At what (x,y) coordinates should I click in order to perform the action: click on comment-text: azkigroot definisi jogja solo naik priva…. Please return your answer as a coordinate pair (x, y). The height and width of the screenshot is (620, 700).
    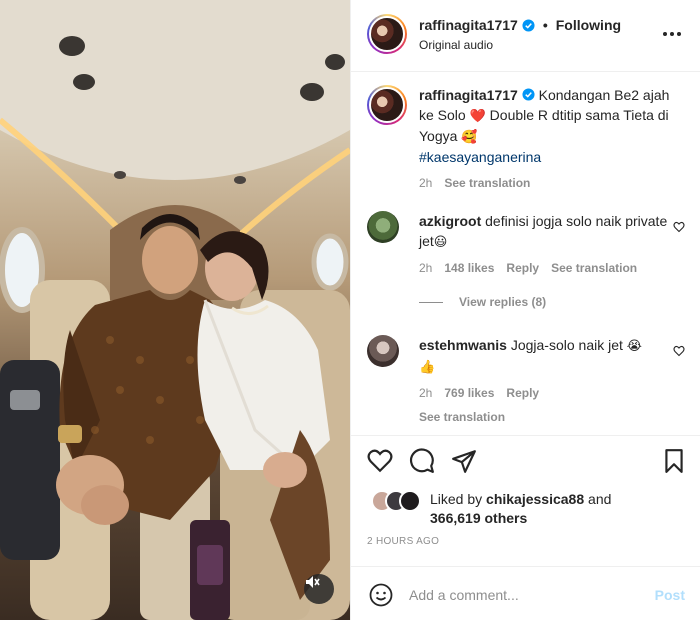
    Looking at the image, I should click on (545, 244).